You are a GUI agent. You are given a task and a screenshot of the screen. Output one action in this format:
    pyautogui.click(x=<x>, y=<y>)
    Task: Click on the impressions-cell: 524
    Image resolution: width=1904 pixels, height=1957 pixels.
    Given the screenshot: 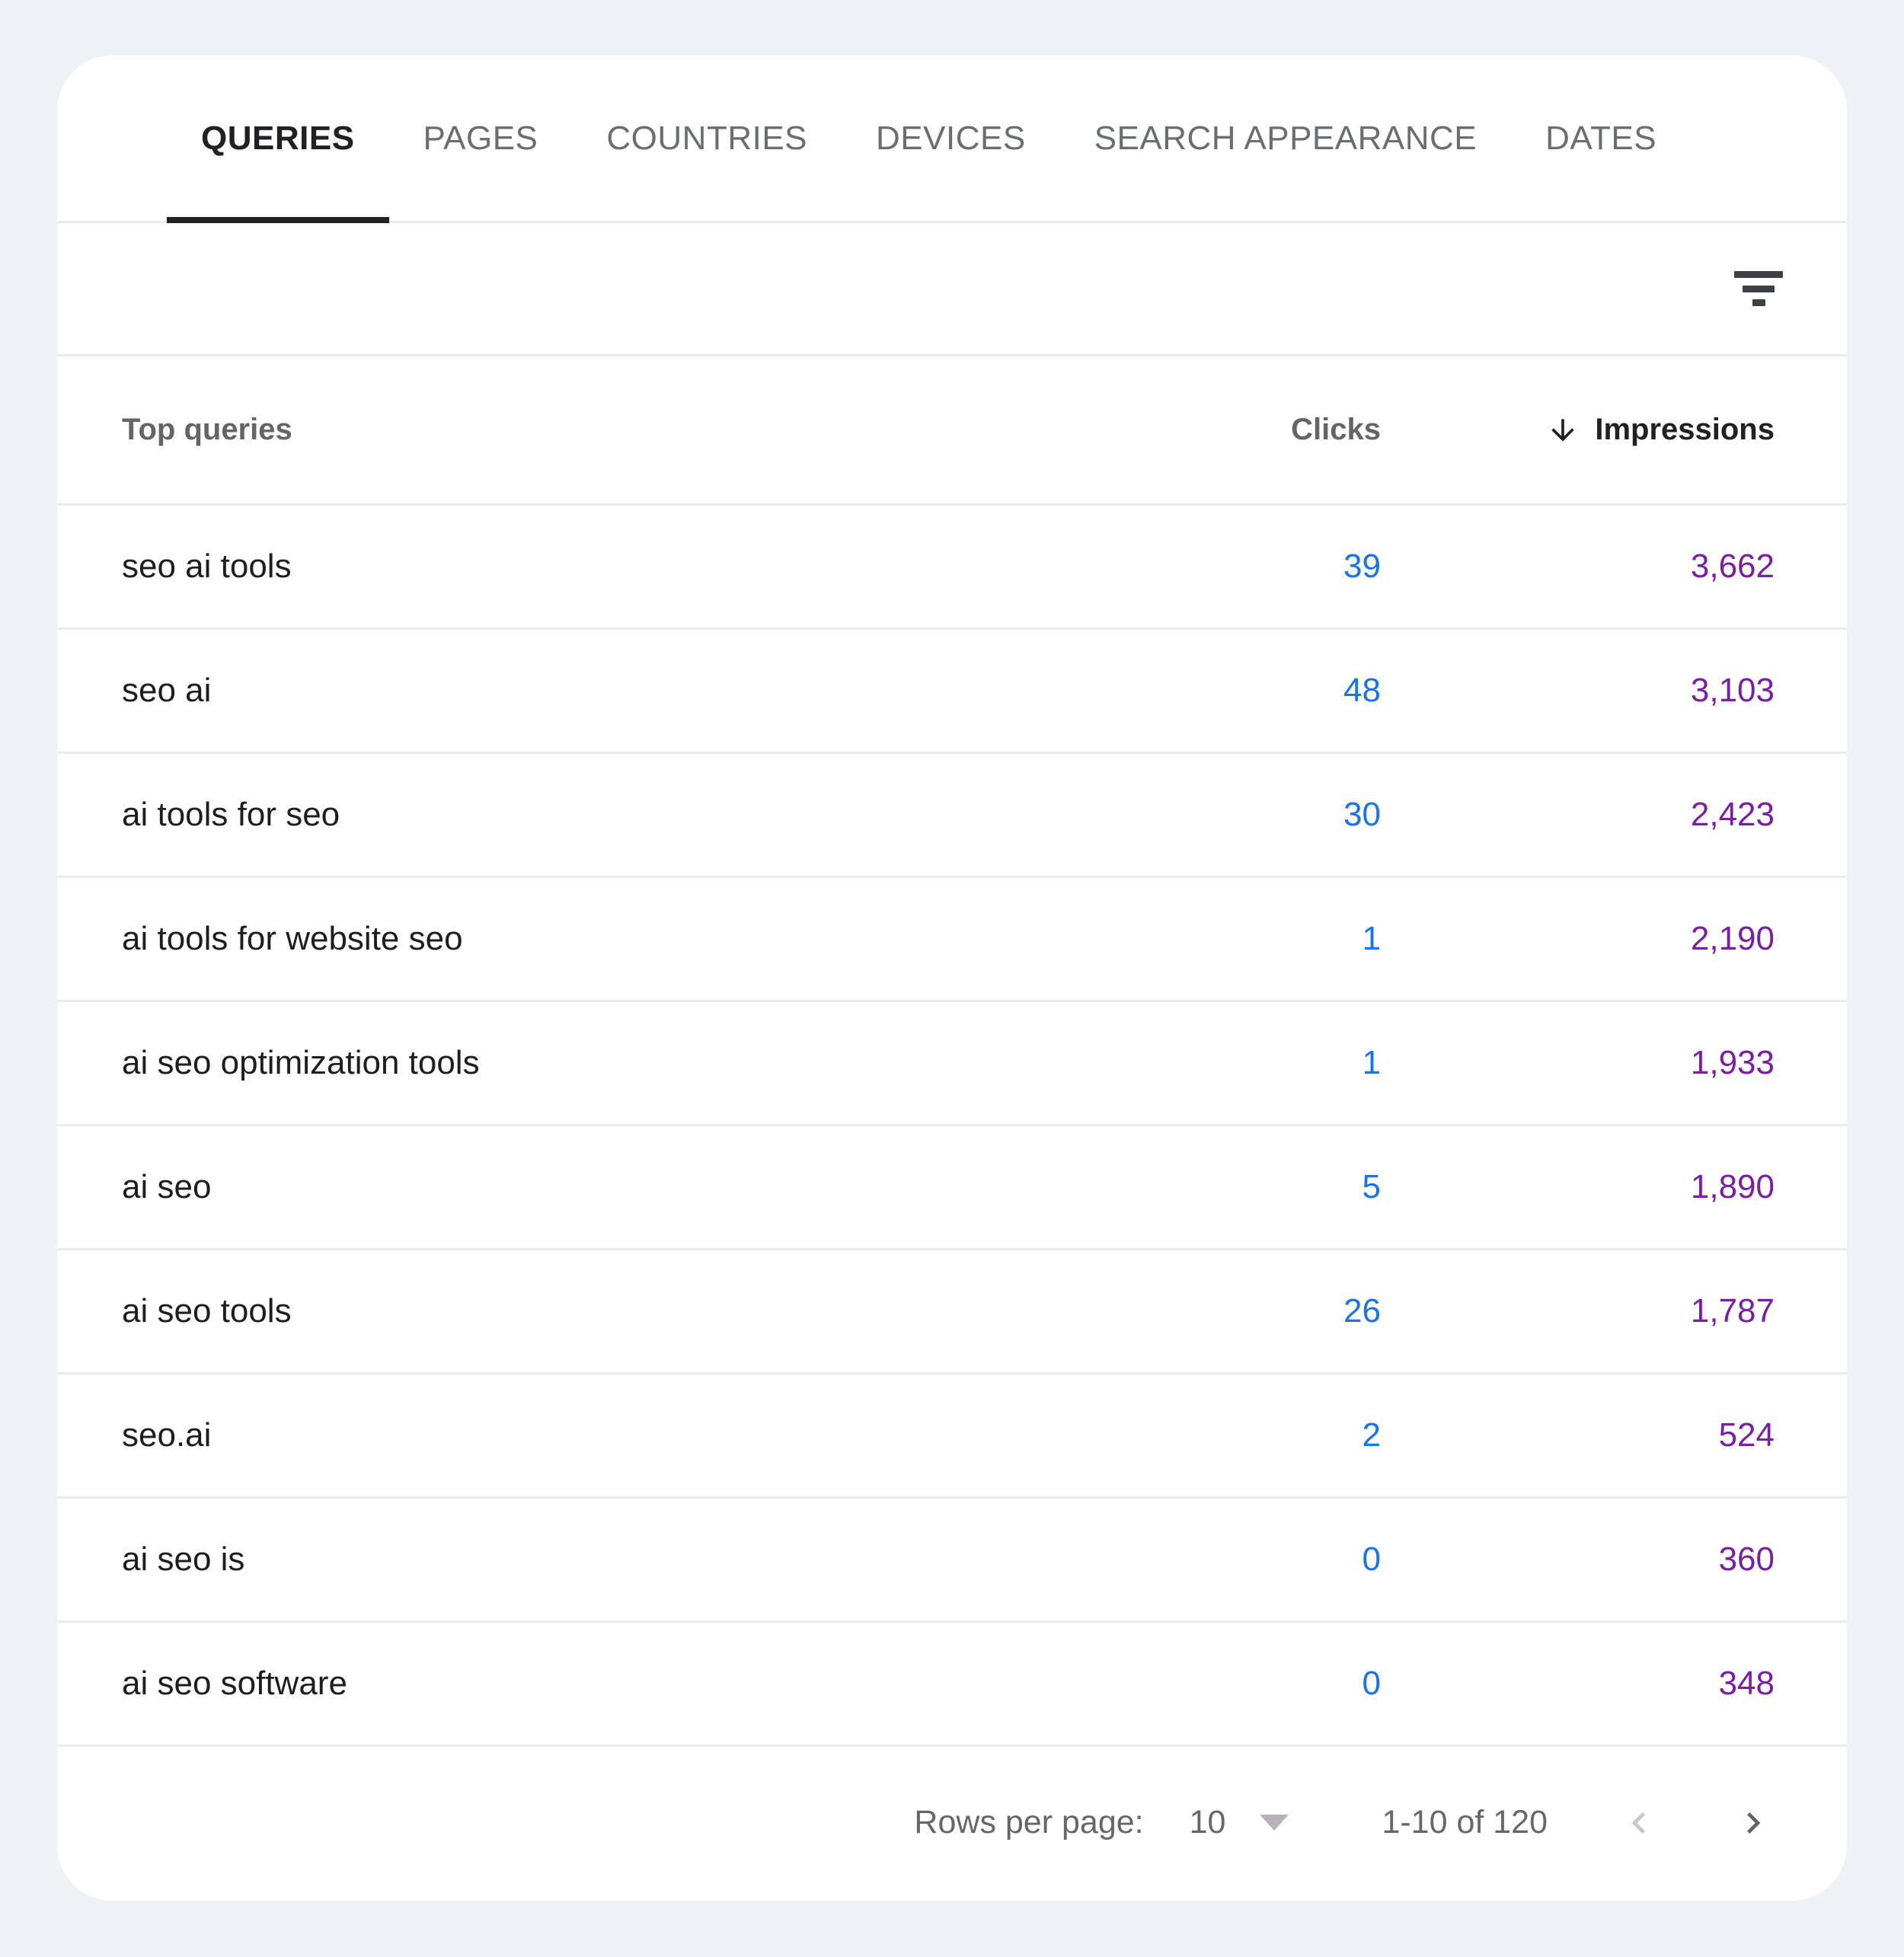 What is the action you would take?
    pyautogui.click(x=1747, y=1435)
    